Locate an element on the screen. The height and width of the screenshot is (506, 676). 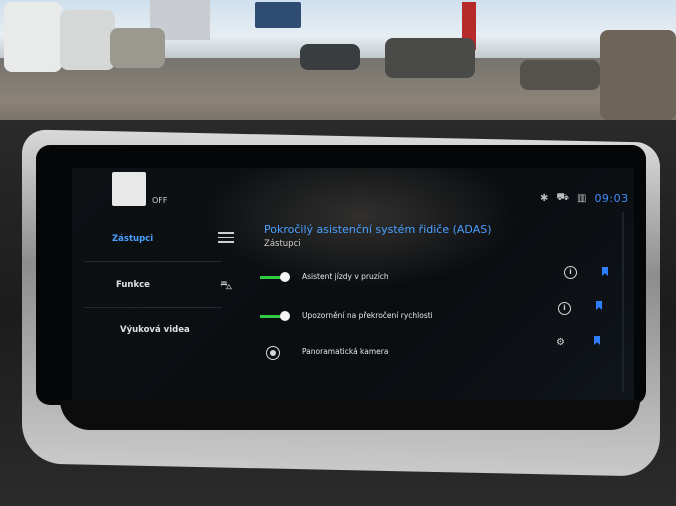
setting-label: Upozornění na překročení rychlosti is located at coordinates (367, 315).